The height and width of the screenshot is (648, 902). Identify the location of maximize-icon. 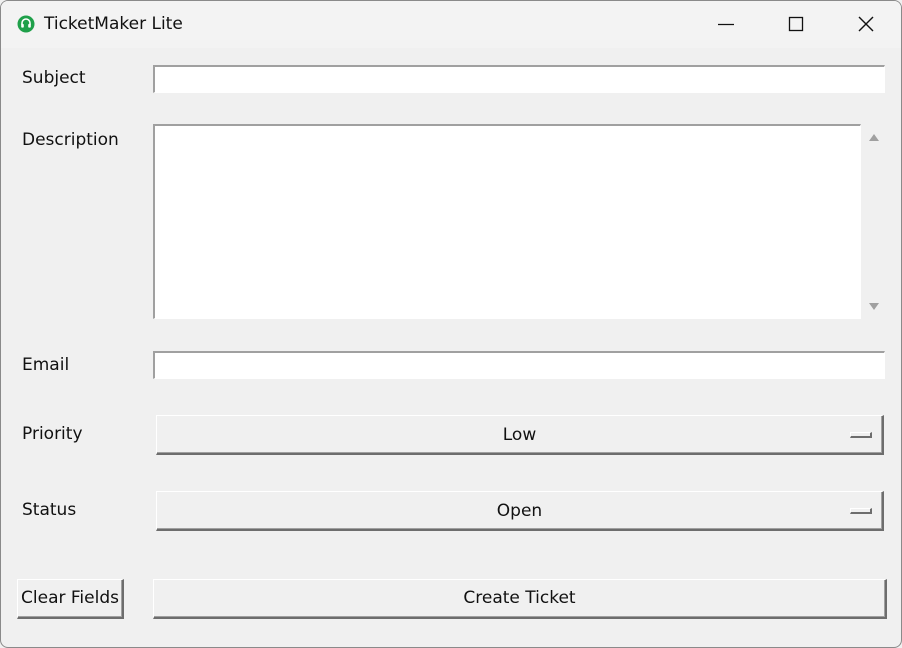
(796, 24).